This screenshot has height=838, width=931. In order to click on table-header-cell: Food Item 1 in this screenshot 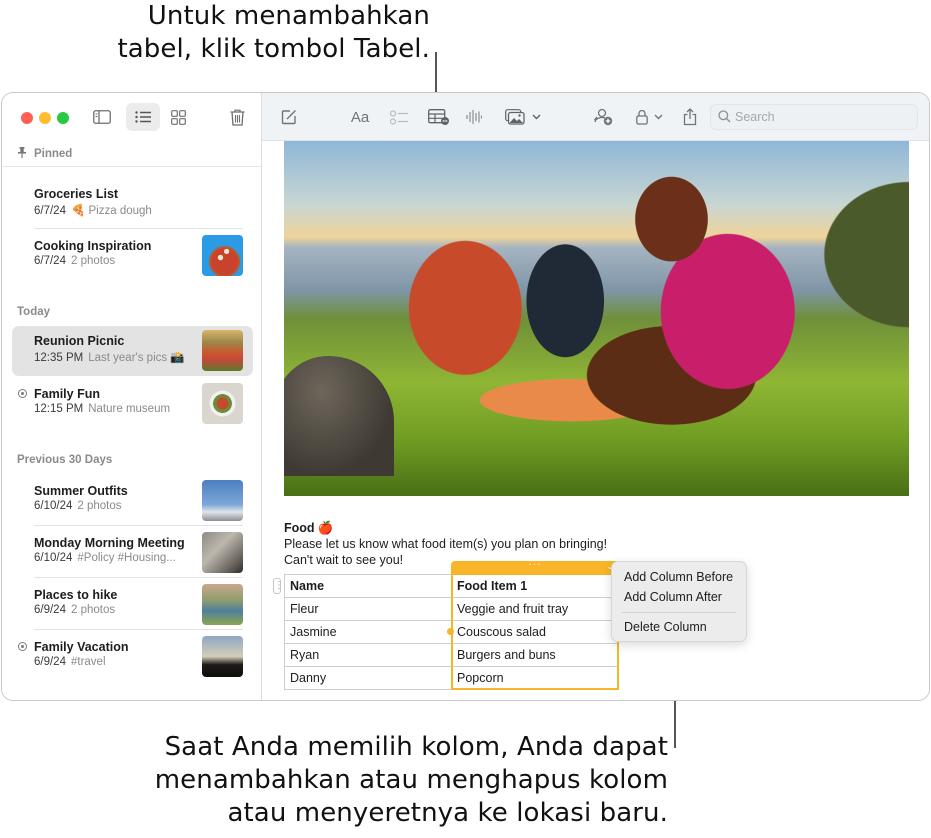, I will do `click(534, 586)`.